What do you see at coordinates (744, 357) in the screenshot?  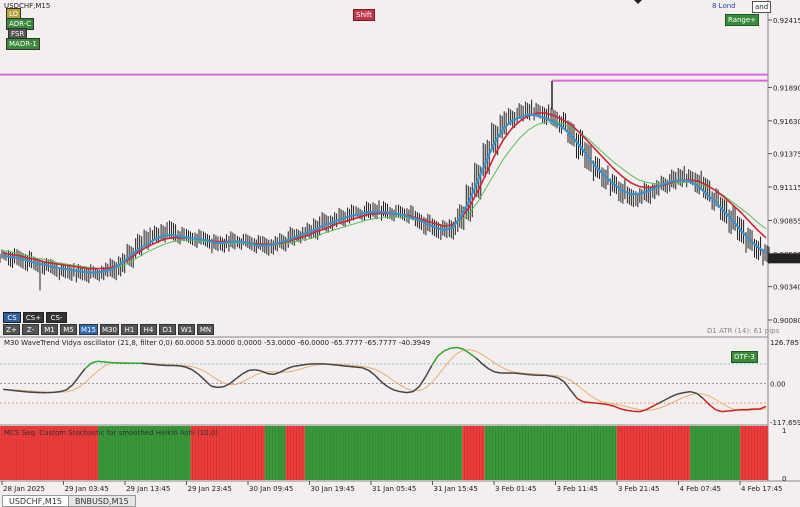 I see `oscillator-badge: OTF-3` at bounding box center [744, 357].